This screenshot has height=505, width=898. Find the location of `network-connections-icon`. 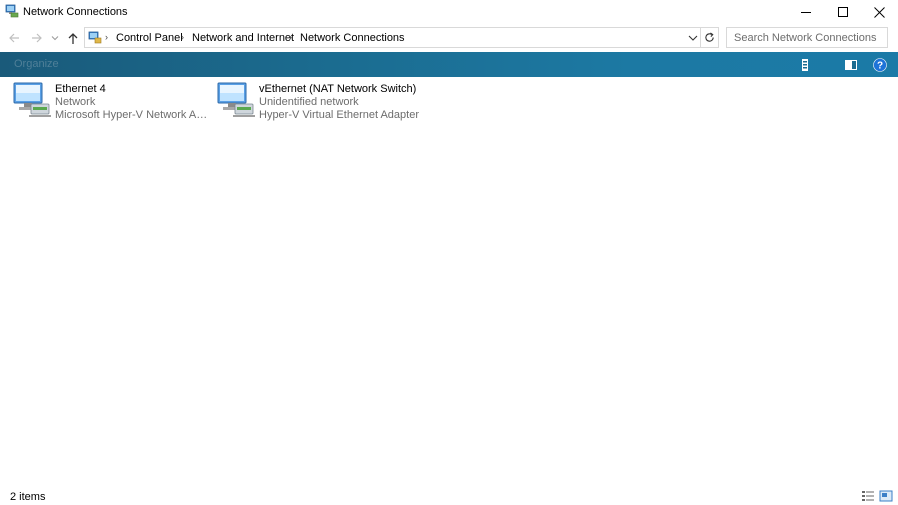

network-connections-icon is located at coordinates (12, 11).